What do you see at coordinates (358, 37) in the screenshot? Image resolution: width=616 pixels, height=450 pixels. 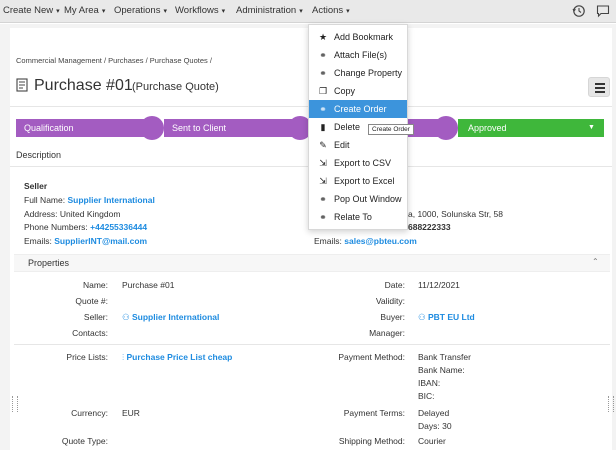 I see `menu-item-add-bookmark: ★ Add Bookmark` at bounding box center [358, 37].